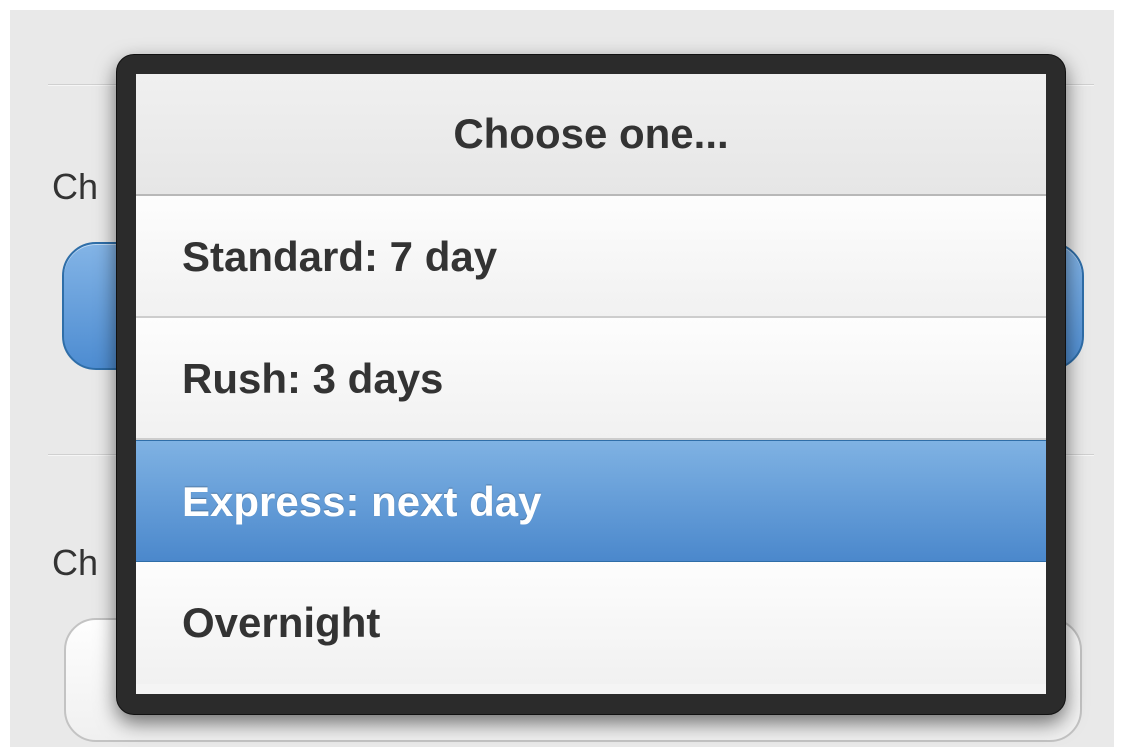  What do you see at coordinates (75, 186) in the screenshot?
I see `field-label-1: Ch` at bounding box center [75, 186].